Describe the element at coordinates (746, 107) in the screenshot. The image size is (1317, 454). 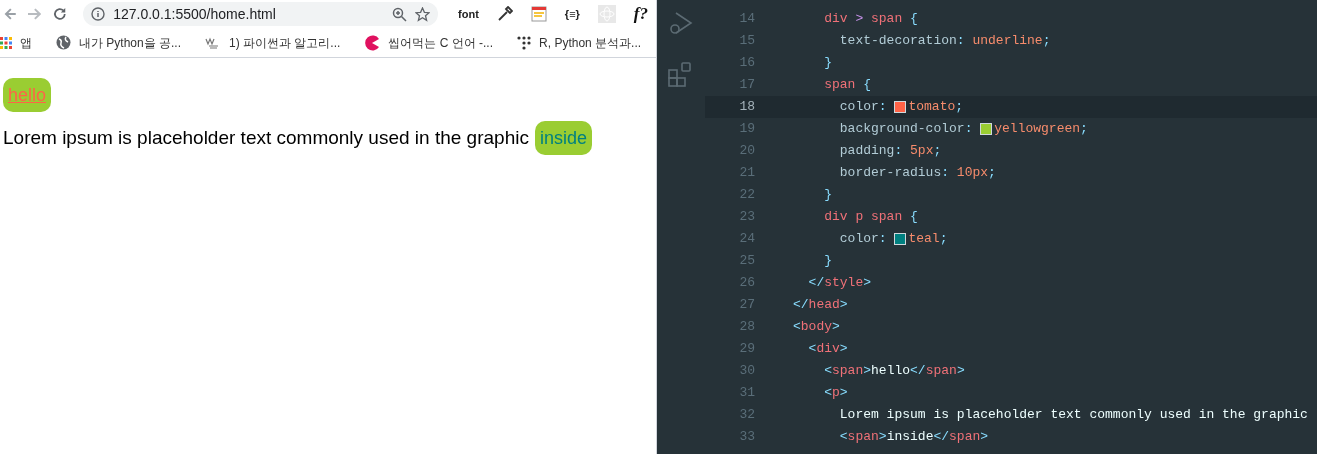
I see `line-number: 18` at that location.